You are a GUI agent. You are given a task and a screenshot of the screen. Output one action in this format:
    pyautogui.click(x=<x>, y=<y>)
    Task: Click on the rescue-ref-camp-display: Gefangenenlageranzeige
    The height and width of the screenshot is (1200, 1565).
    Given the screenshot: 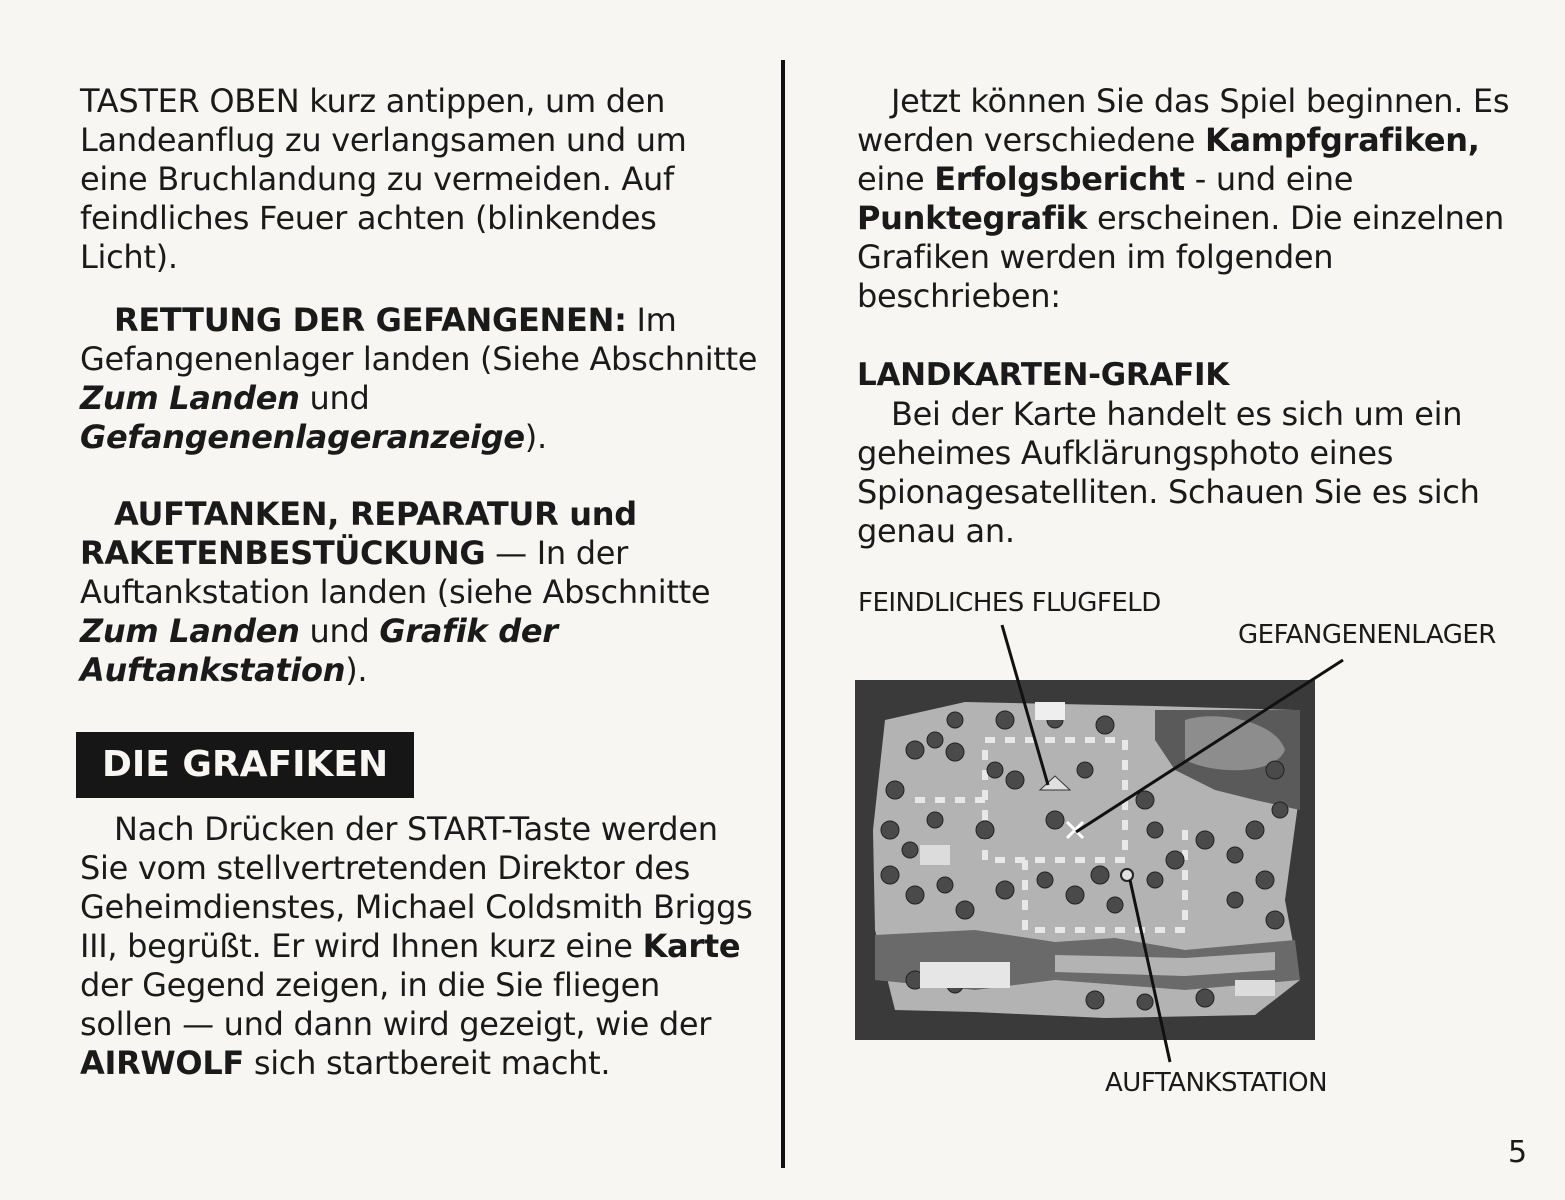 What is the action you would take?
    pyautogui.click(x=302, y=437)
    